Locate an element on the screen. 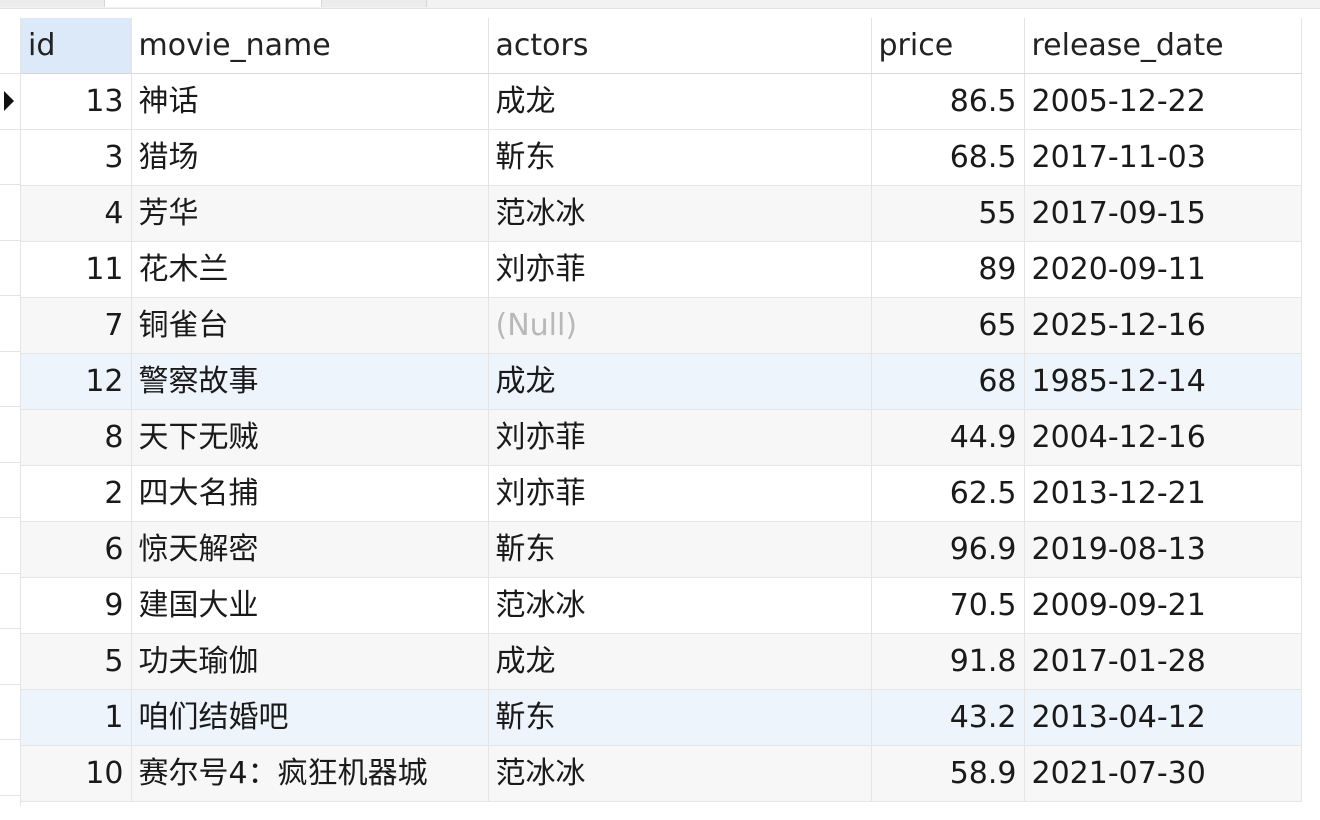  table-row: 11 花木兰 刘亦菲 89 2020-09-11 is located at coordinates (661, 269).